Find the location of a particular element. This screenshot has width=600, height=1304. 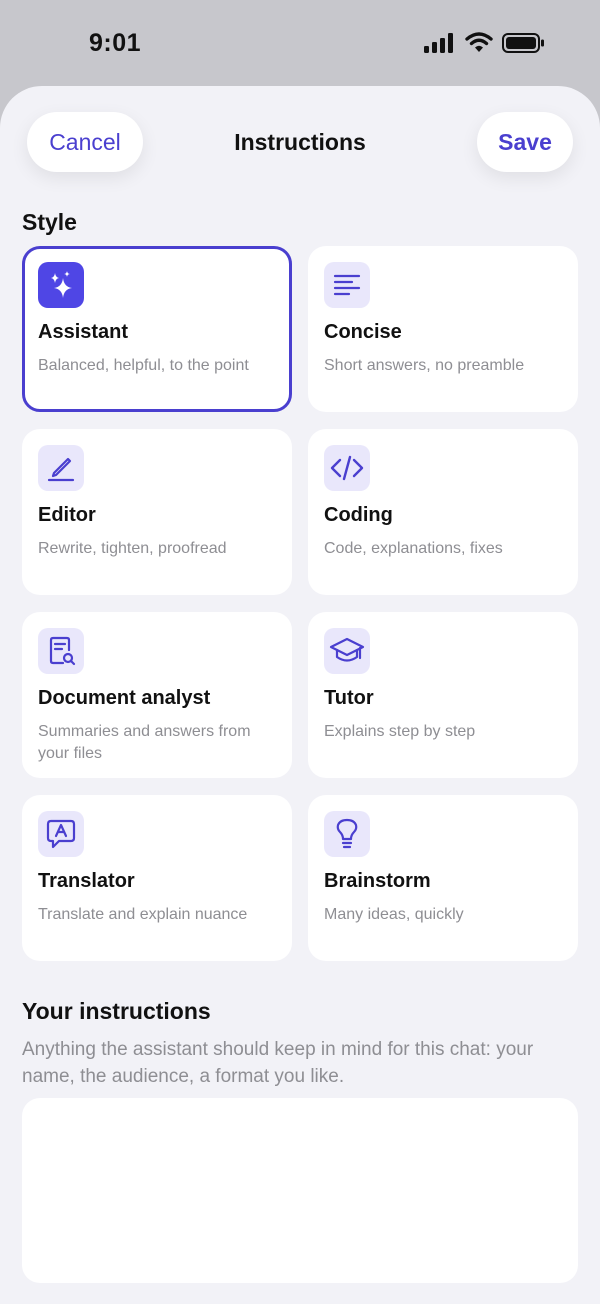

status-bar: 9:01 is located at coordinates (300, 43).